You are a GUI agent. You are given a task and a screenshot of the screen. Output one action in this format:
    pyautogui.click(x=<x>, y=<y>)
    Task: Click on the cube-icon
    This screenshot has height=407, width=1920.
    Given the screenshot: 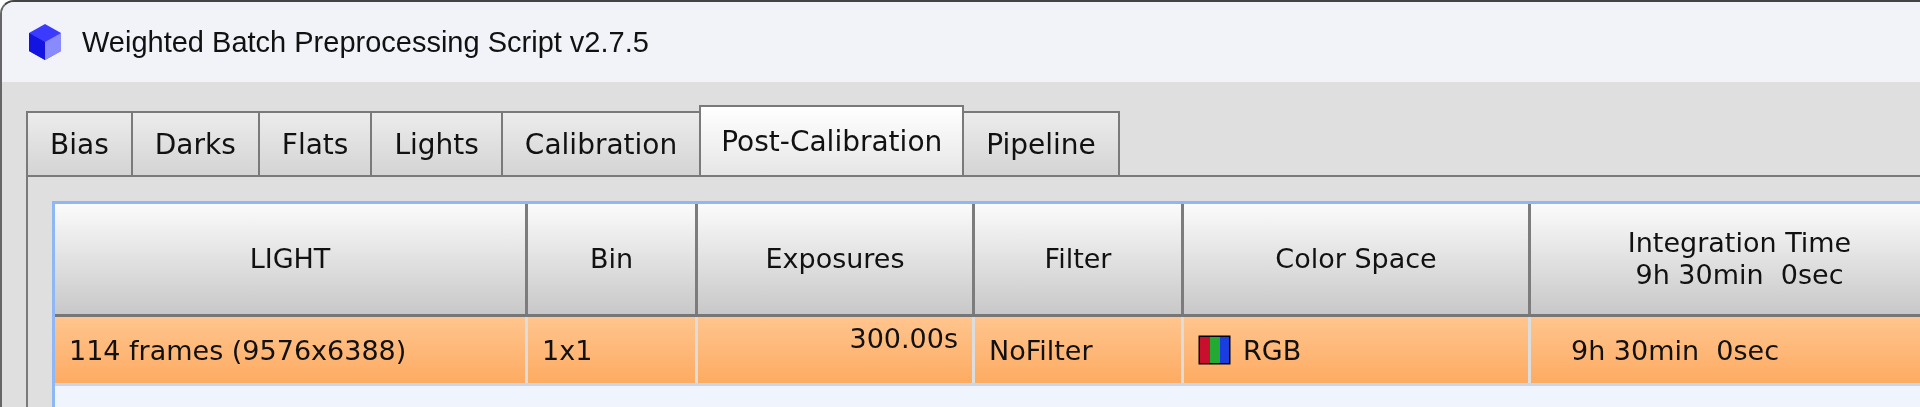 What is the action you would take?
    pyautogui.click(x=45, y=42)
    